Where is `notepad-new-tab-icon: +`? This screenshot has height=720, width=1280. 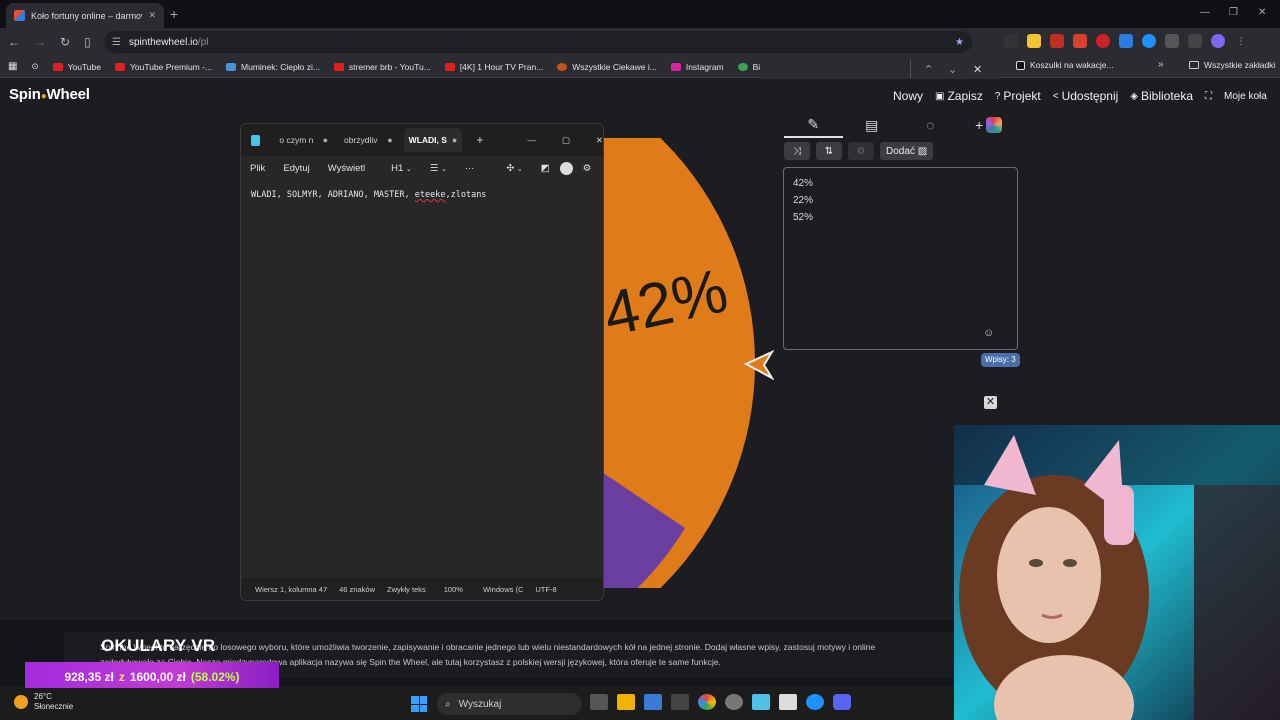 notepad-new-tab-icon: + is located at coordinates (479, 140).